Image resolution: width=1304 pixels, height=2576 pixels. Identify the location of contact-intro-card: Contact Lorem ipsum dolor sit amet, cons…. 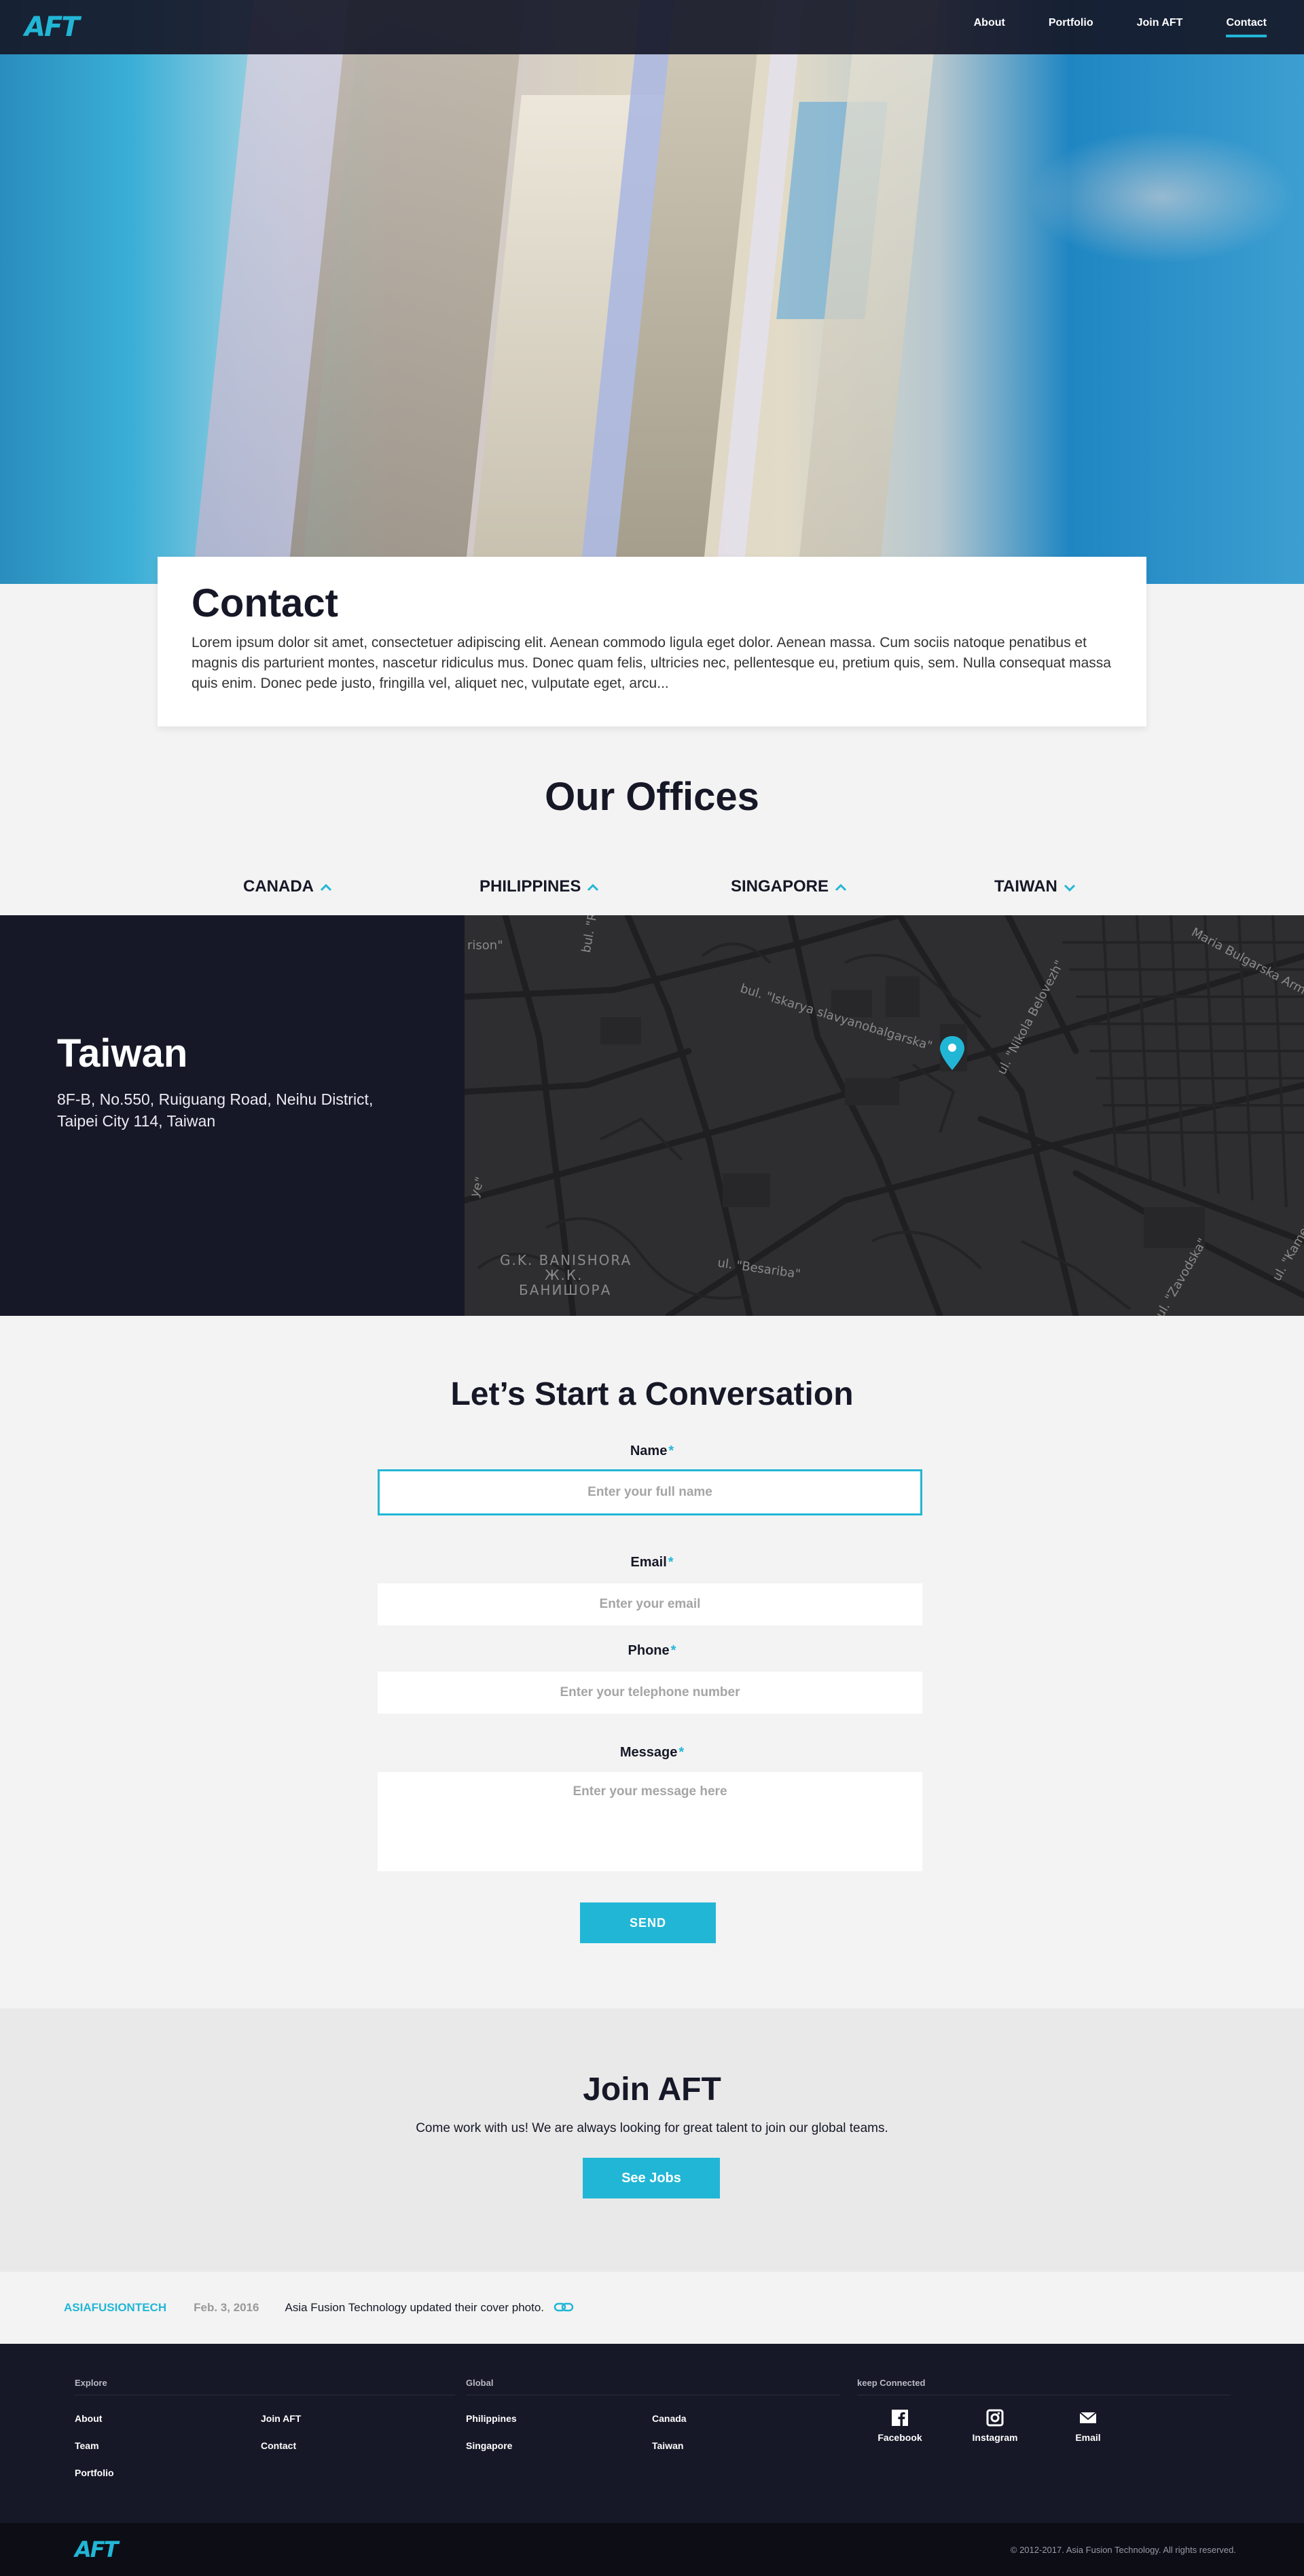
(652, 641).